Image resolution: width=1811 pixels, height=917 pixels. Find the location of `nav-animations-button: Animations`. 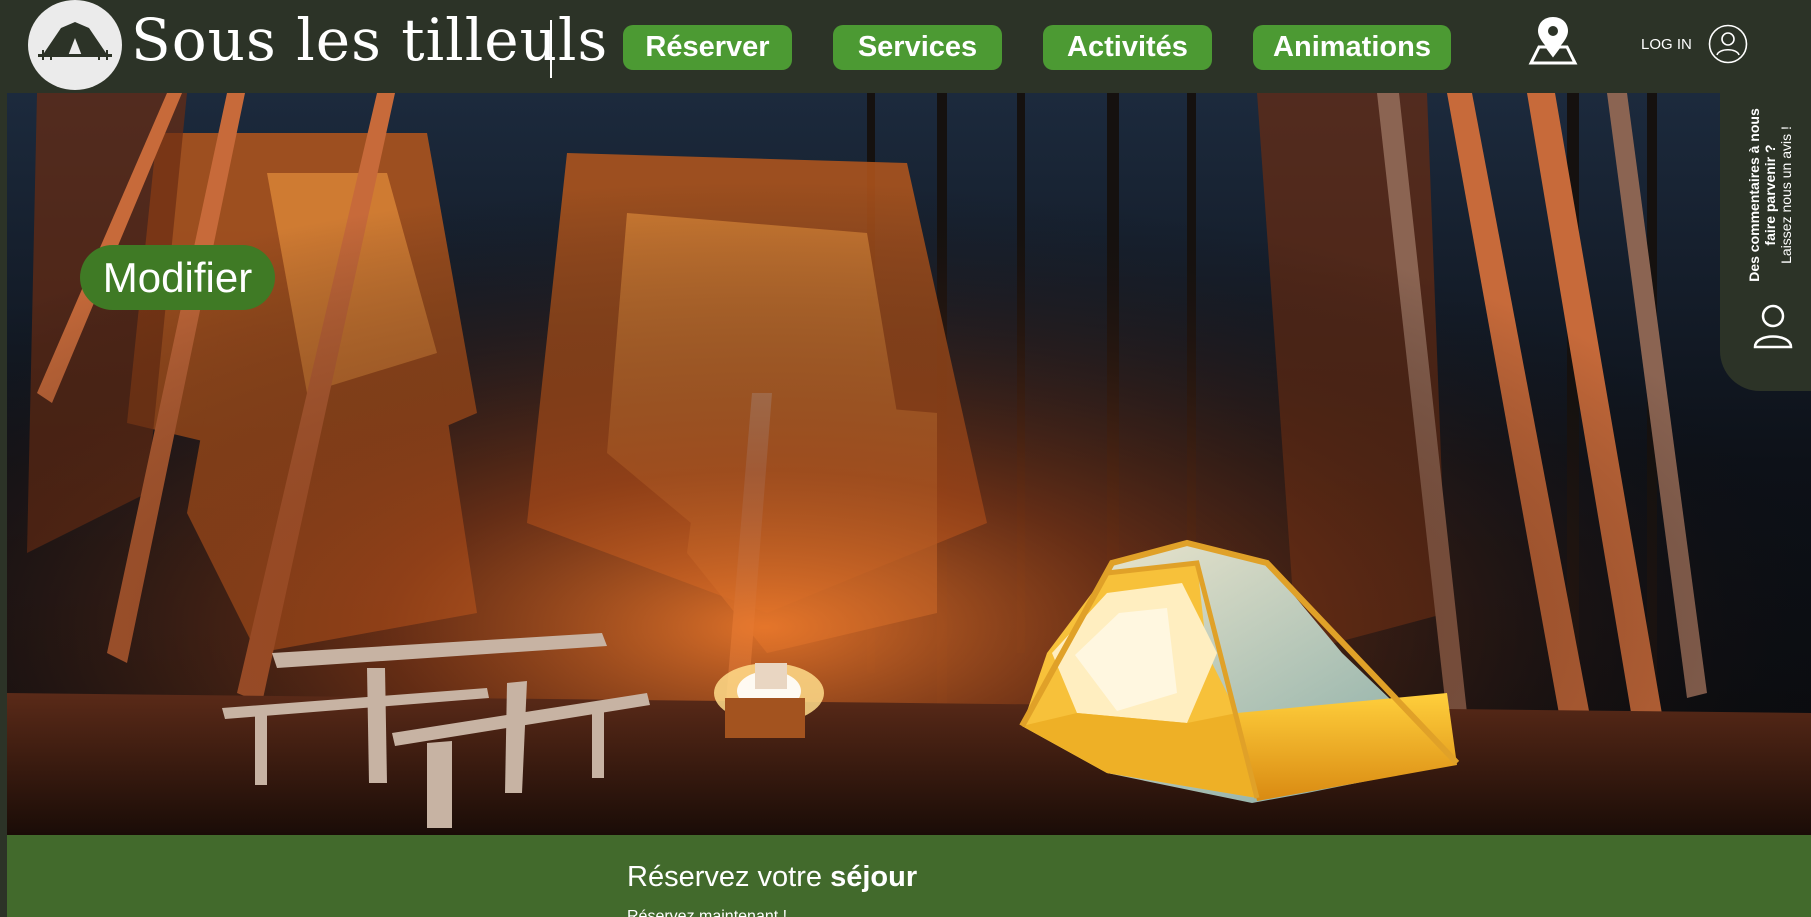

nav-animations-button: Animations is located at coordinates (1352, 47).